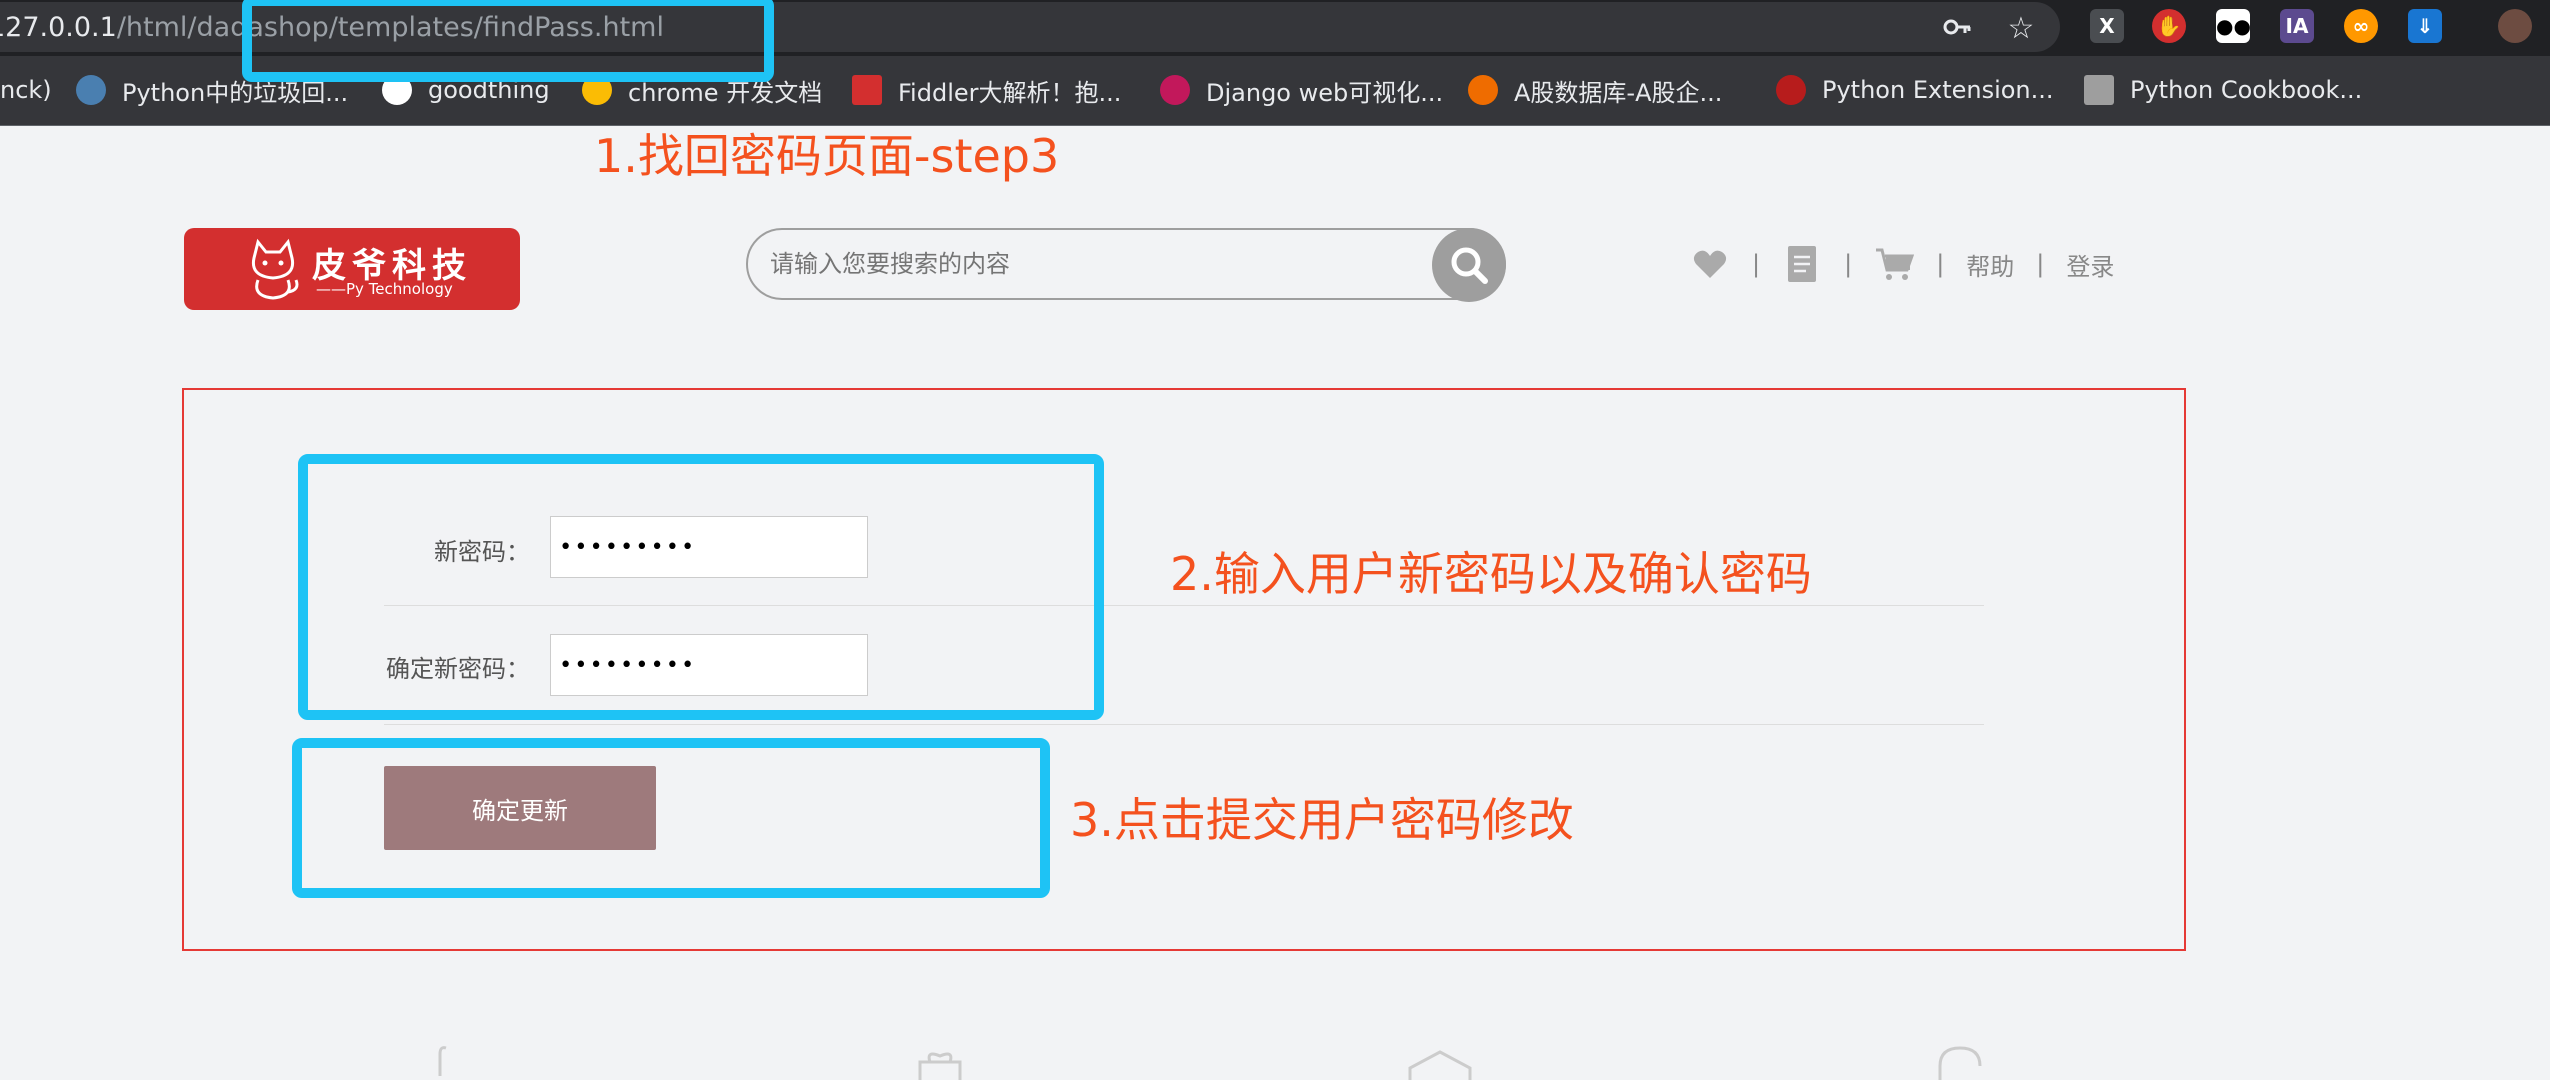 The height and width of the screenshot is (1080, 2550). Describe the element at coordinates (384, 289) in the screenshot. I see `logo-subtitle: ——Py Technology` at that location.